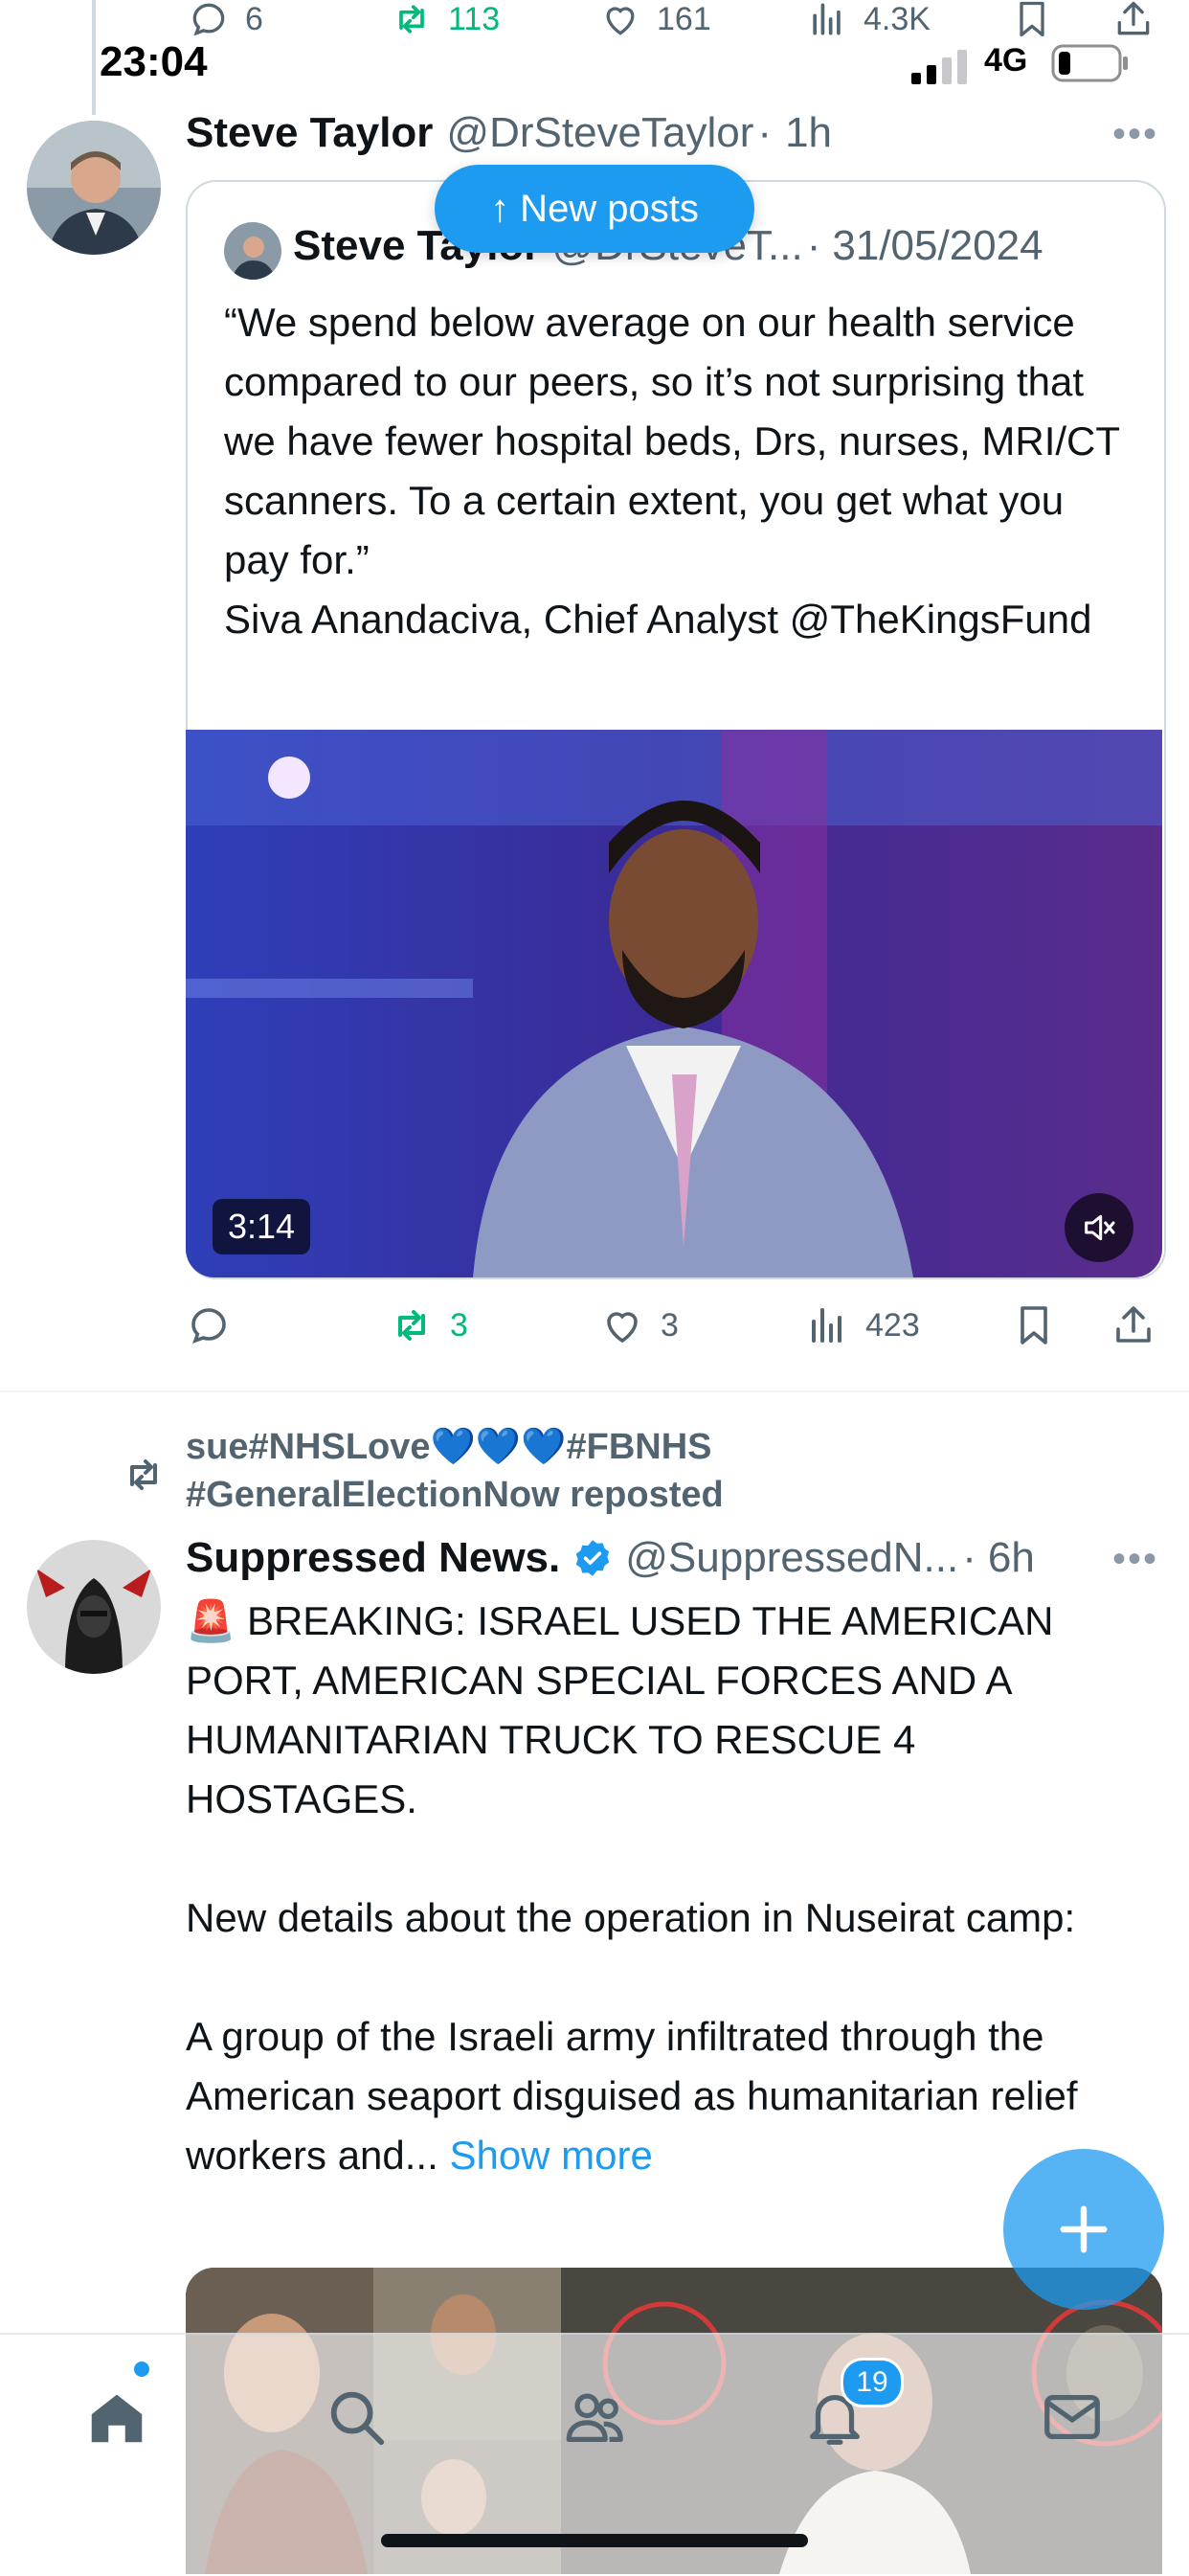  I want to click on reply-count: 6, so click(254, 18).